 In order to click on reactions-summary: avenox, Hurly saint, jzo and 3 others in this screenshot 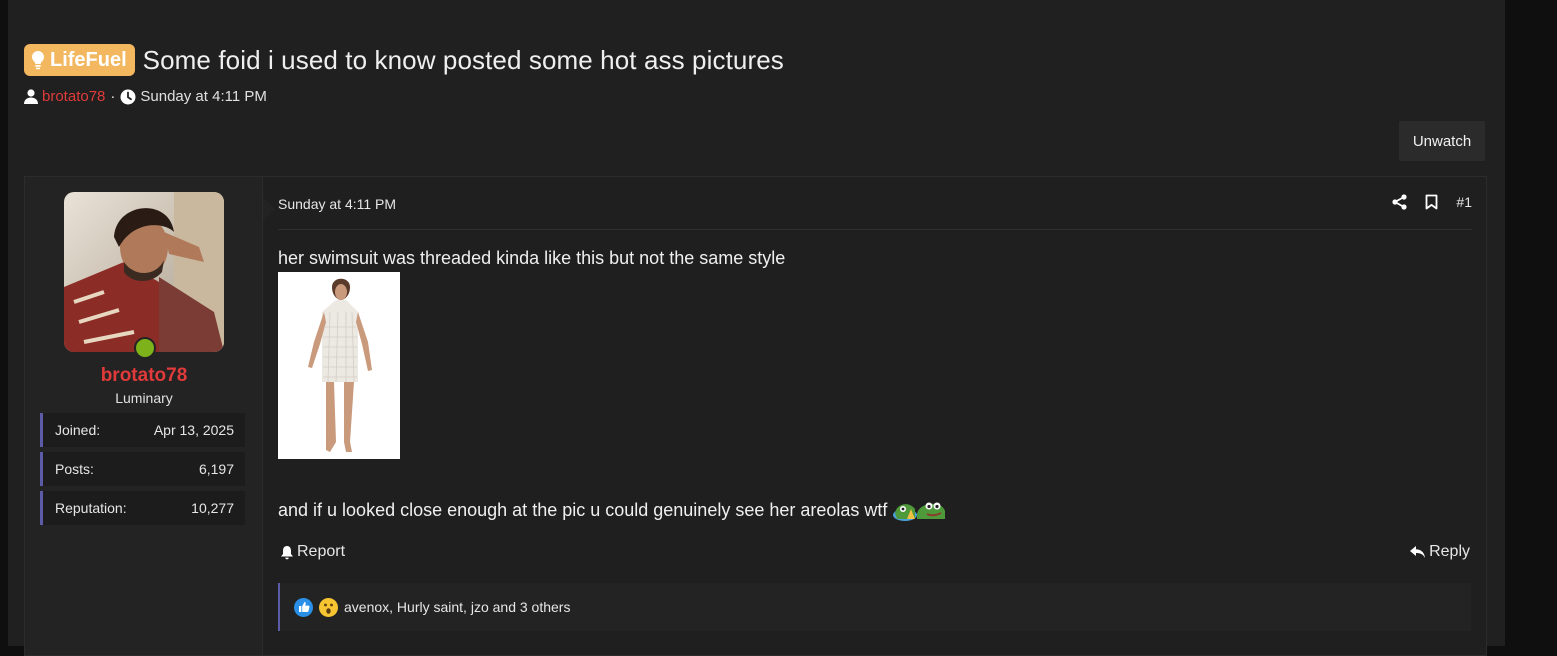, I will do `click(457, 607)`.